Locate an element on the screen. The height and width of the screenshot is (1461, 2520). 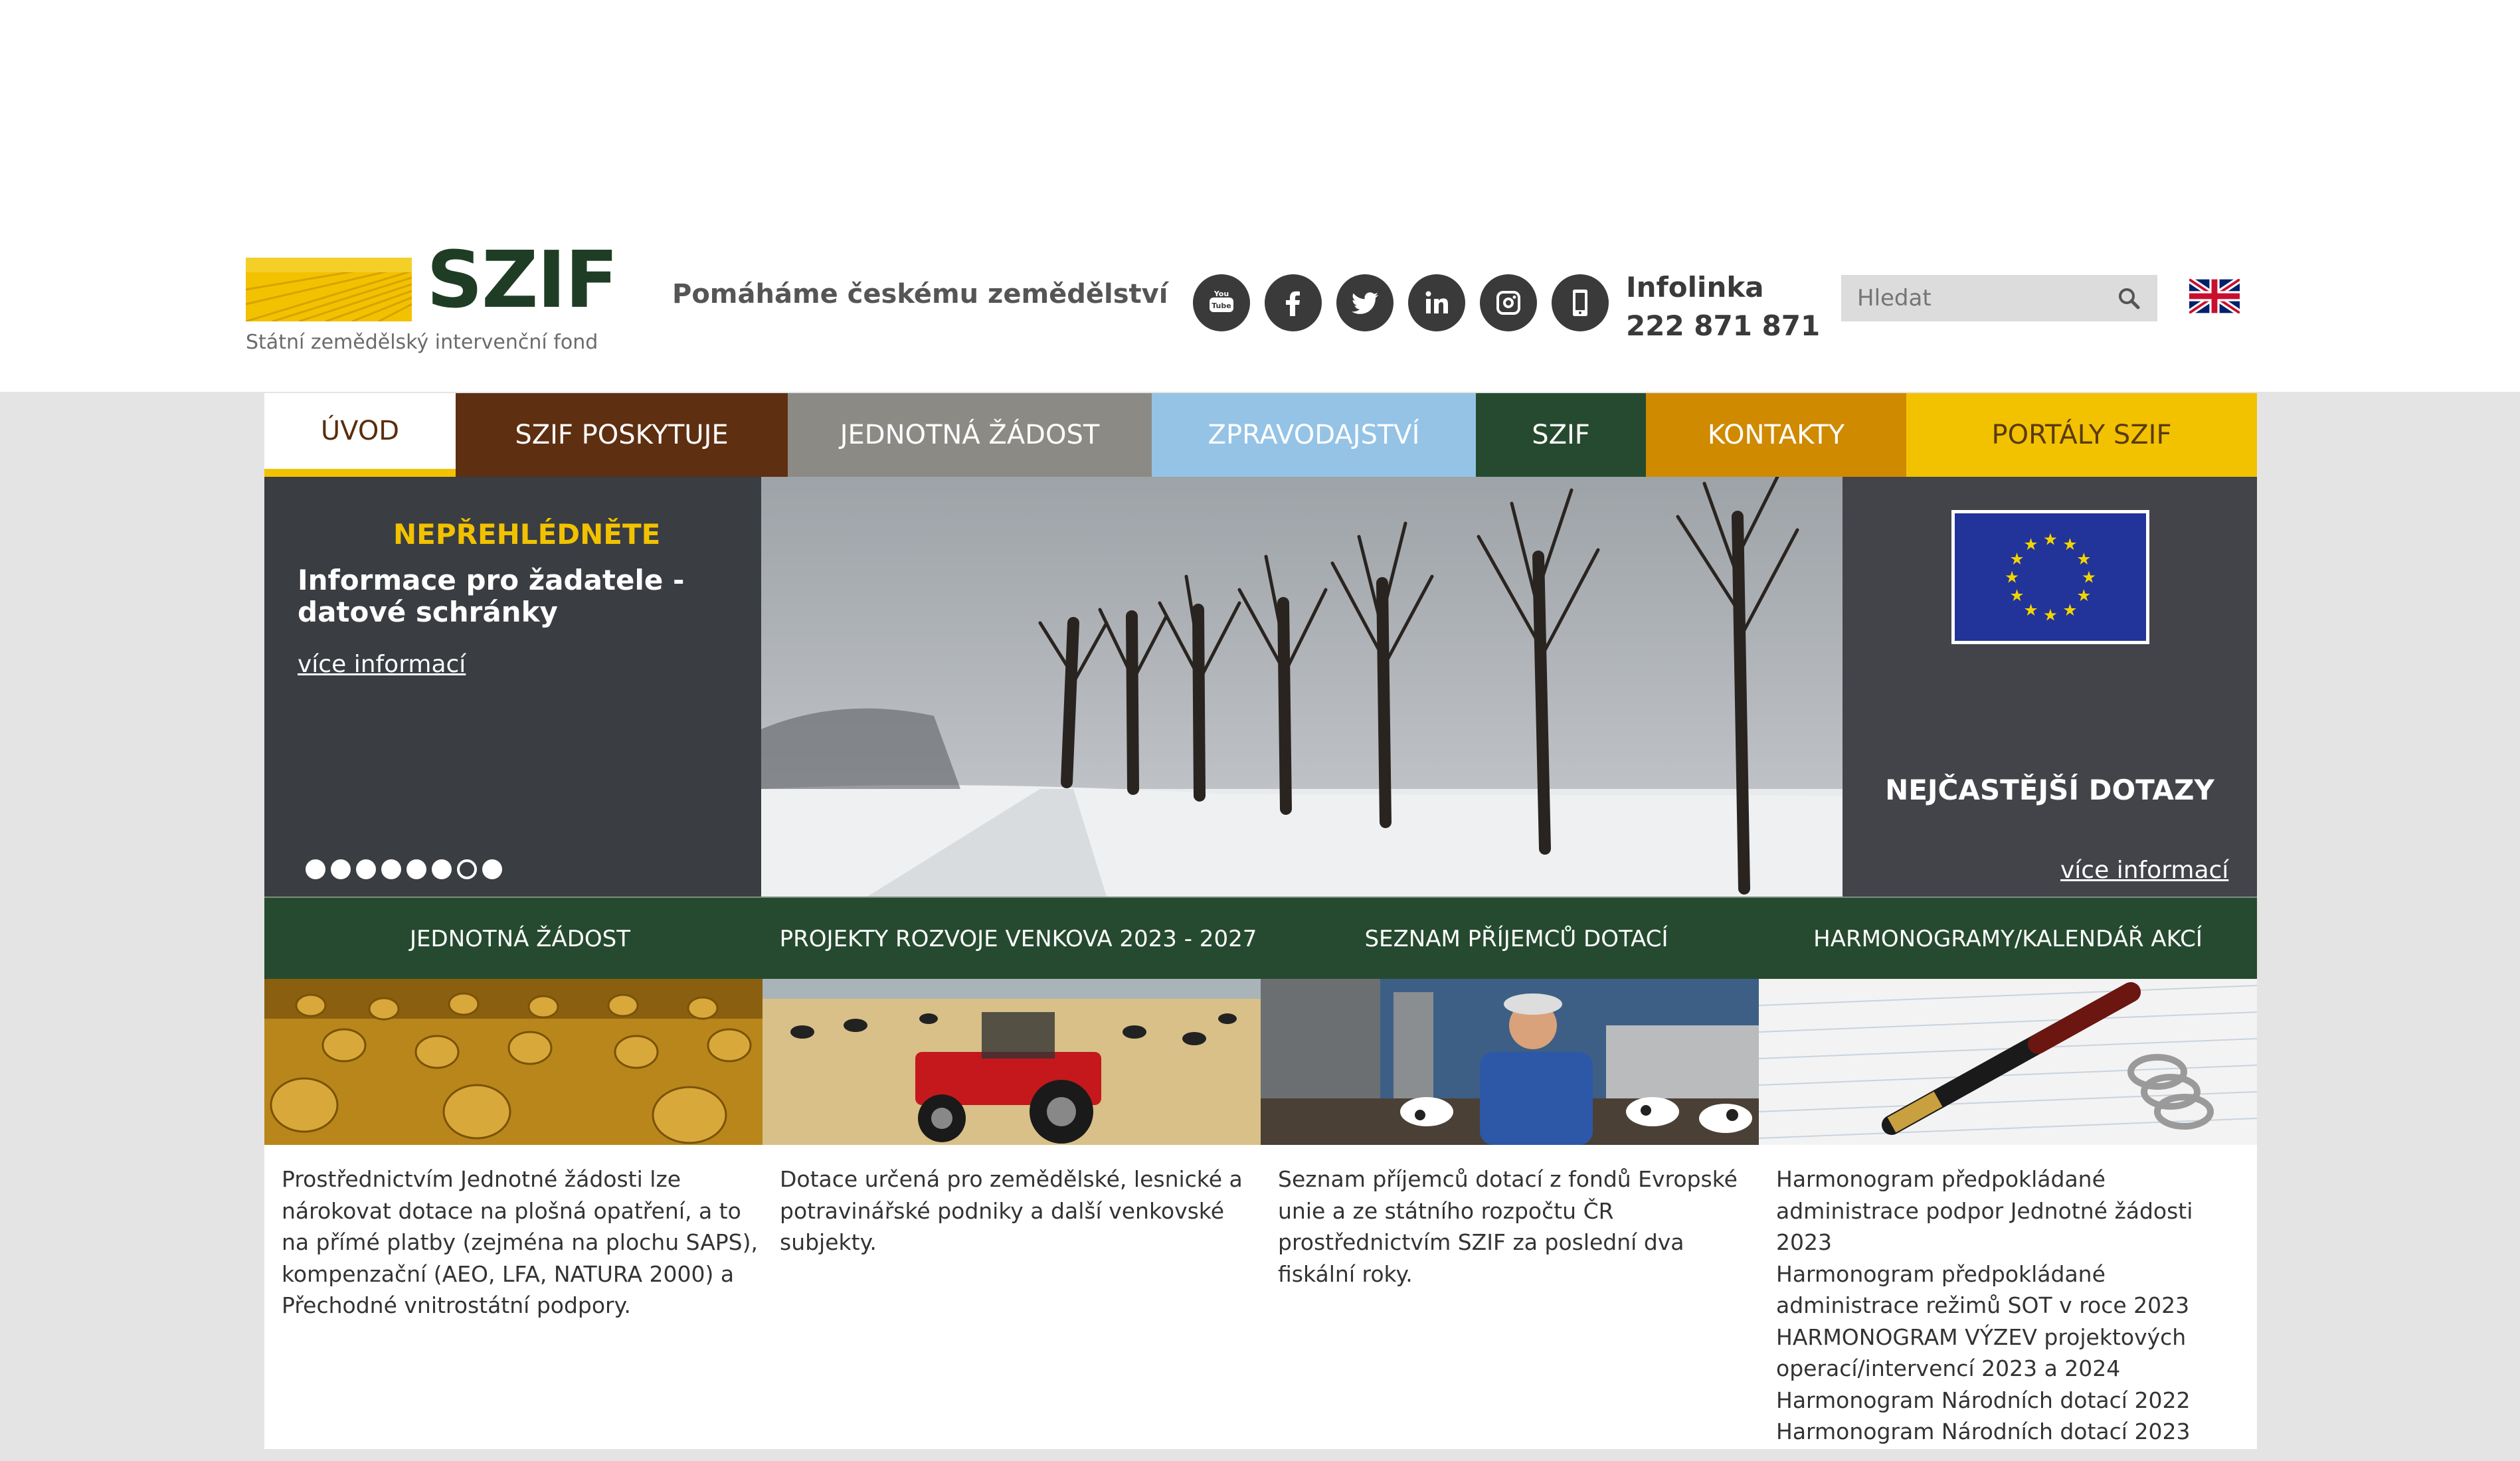
nav-uvod: ÚVOD is located at coordinates (360, 435).